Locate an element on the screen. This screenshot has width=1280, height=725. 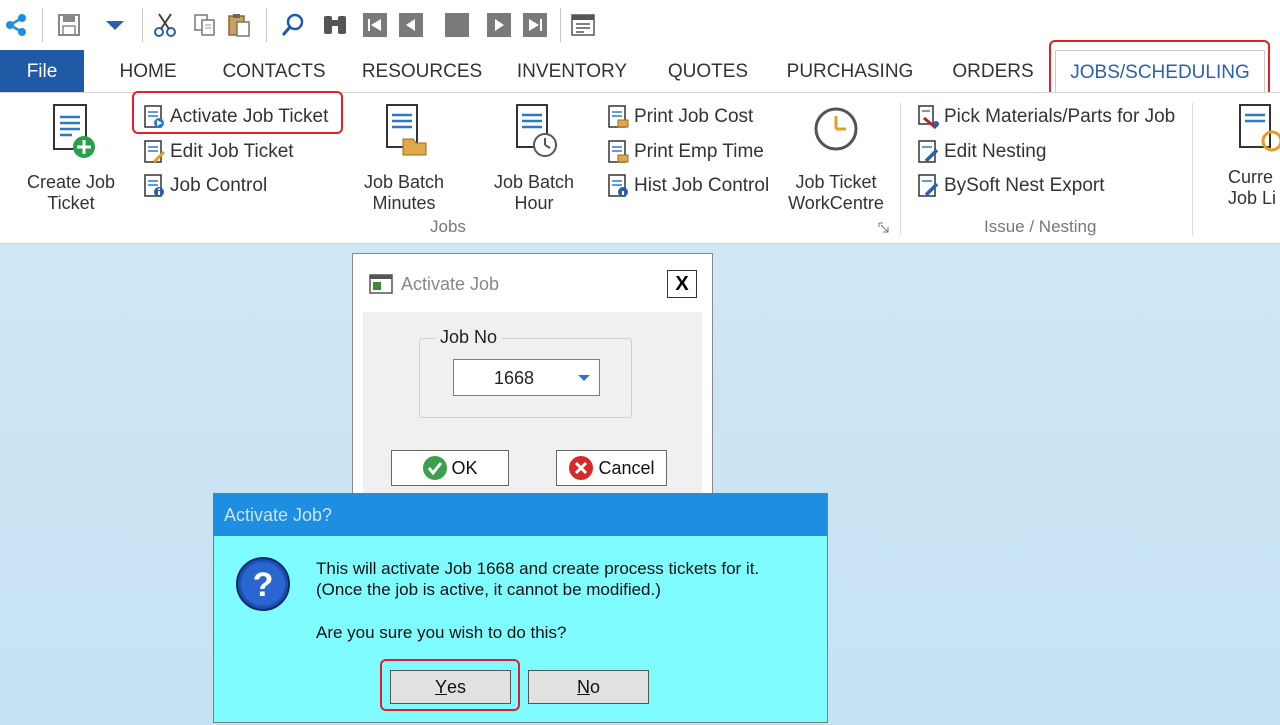
highlight-activate-job-ticket is located at coordinates (237, 112).